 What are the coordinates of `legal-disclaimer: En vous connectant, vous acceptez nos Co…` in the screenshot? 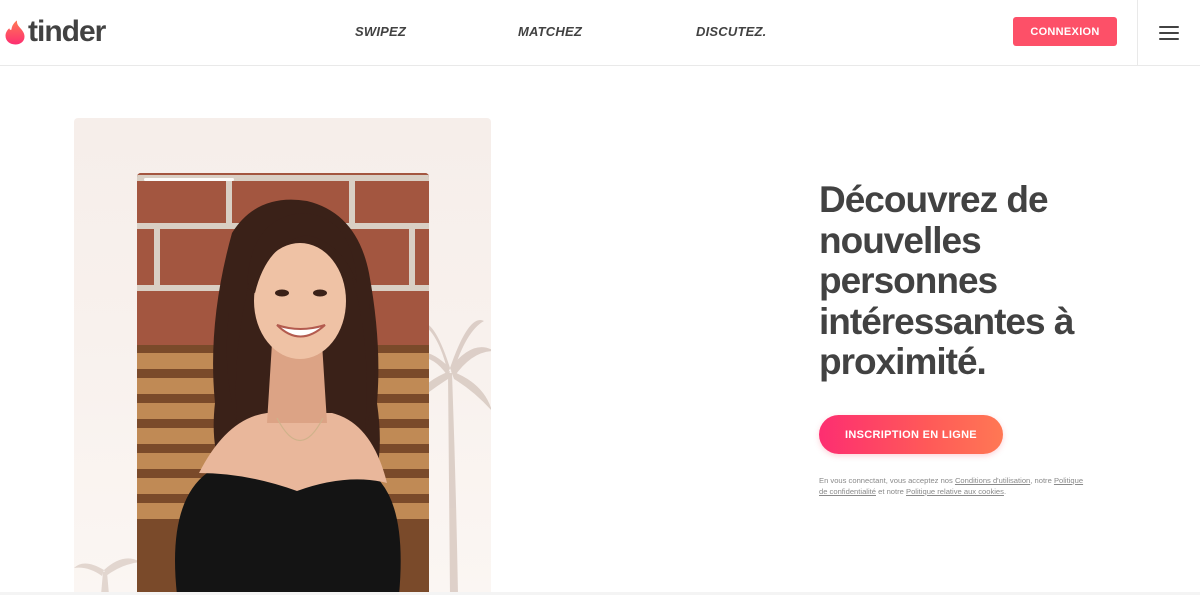 It's located at (954, 486).